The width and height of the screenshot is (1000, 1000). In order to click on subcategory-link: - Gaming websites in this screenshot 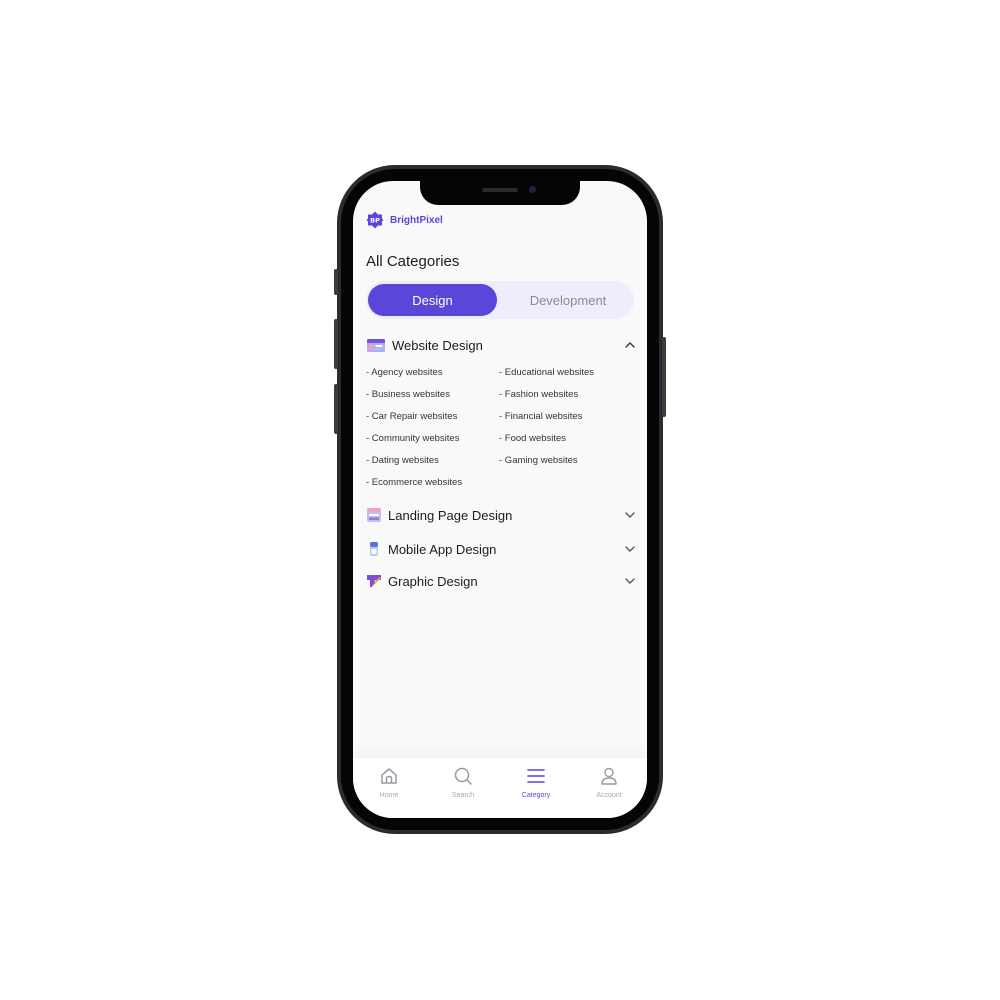, I will do `click(538, 460)`.